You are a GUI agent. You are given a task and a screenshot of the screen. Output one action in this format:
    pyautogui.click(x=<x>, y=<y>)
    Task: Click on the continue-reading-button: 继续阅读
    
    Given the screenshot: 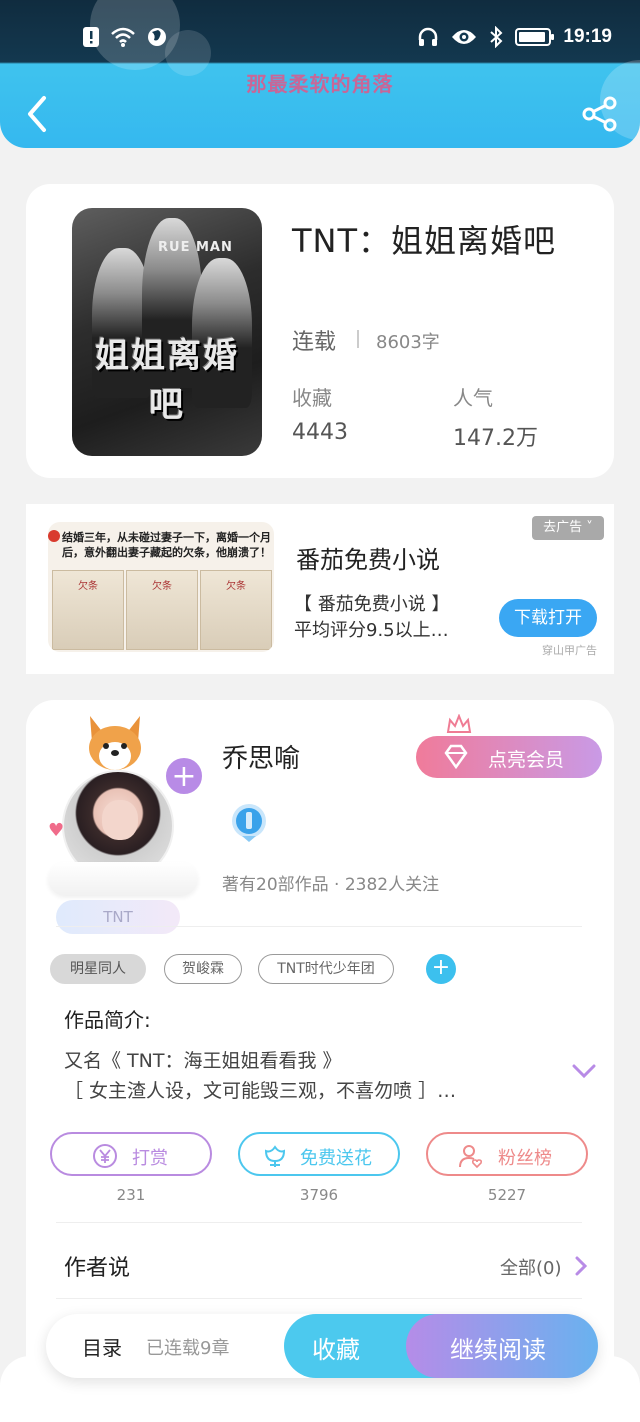 What is the action you would take?
    pyautogui.click(x=502, y=1346)
    